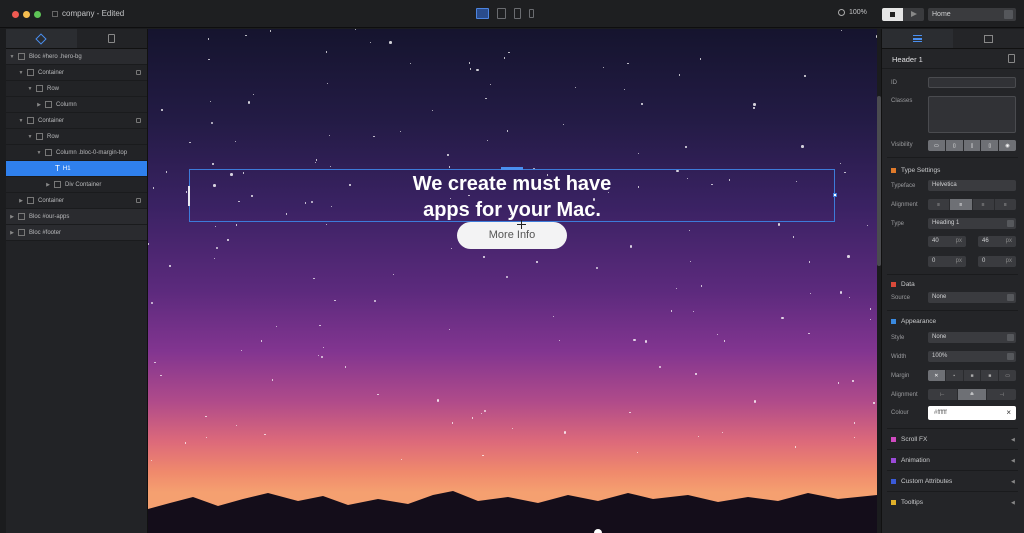 Image resolution: width=1024 pixels, height=533 pixels. What do you see at coordinates (26, 14) in the screenshot?
I see `minimize-window-button` at bounding box center [26, 14].